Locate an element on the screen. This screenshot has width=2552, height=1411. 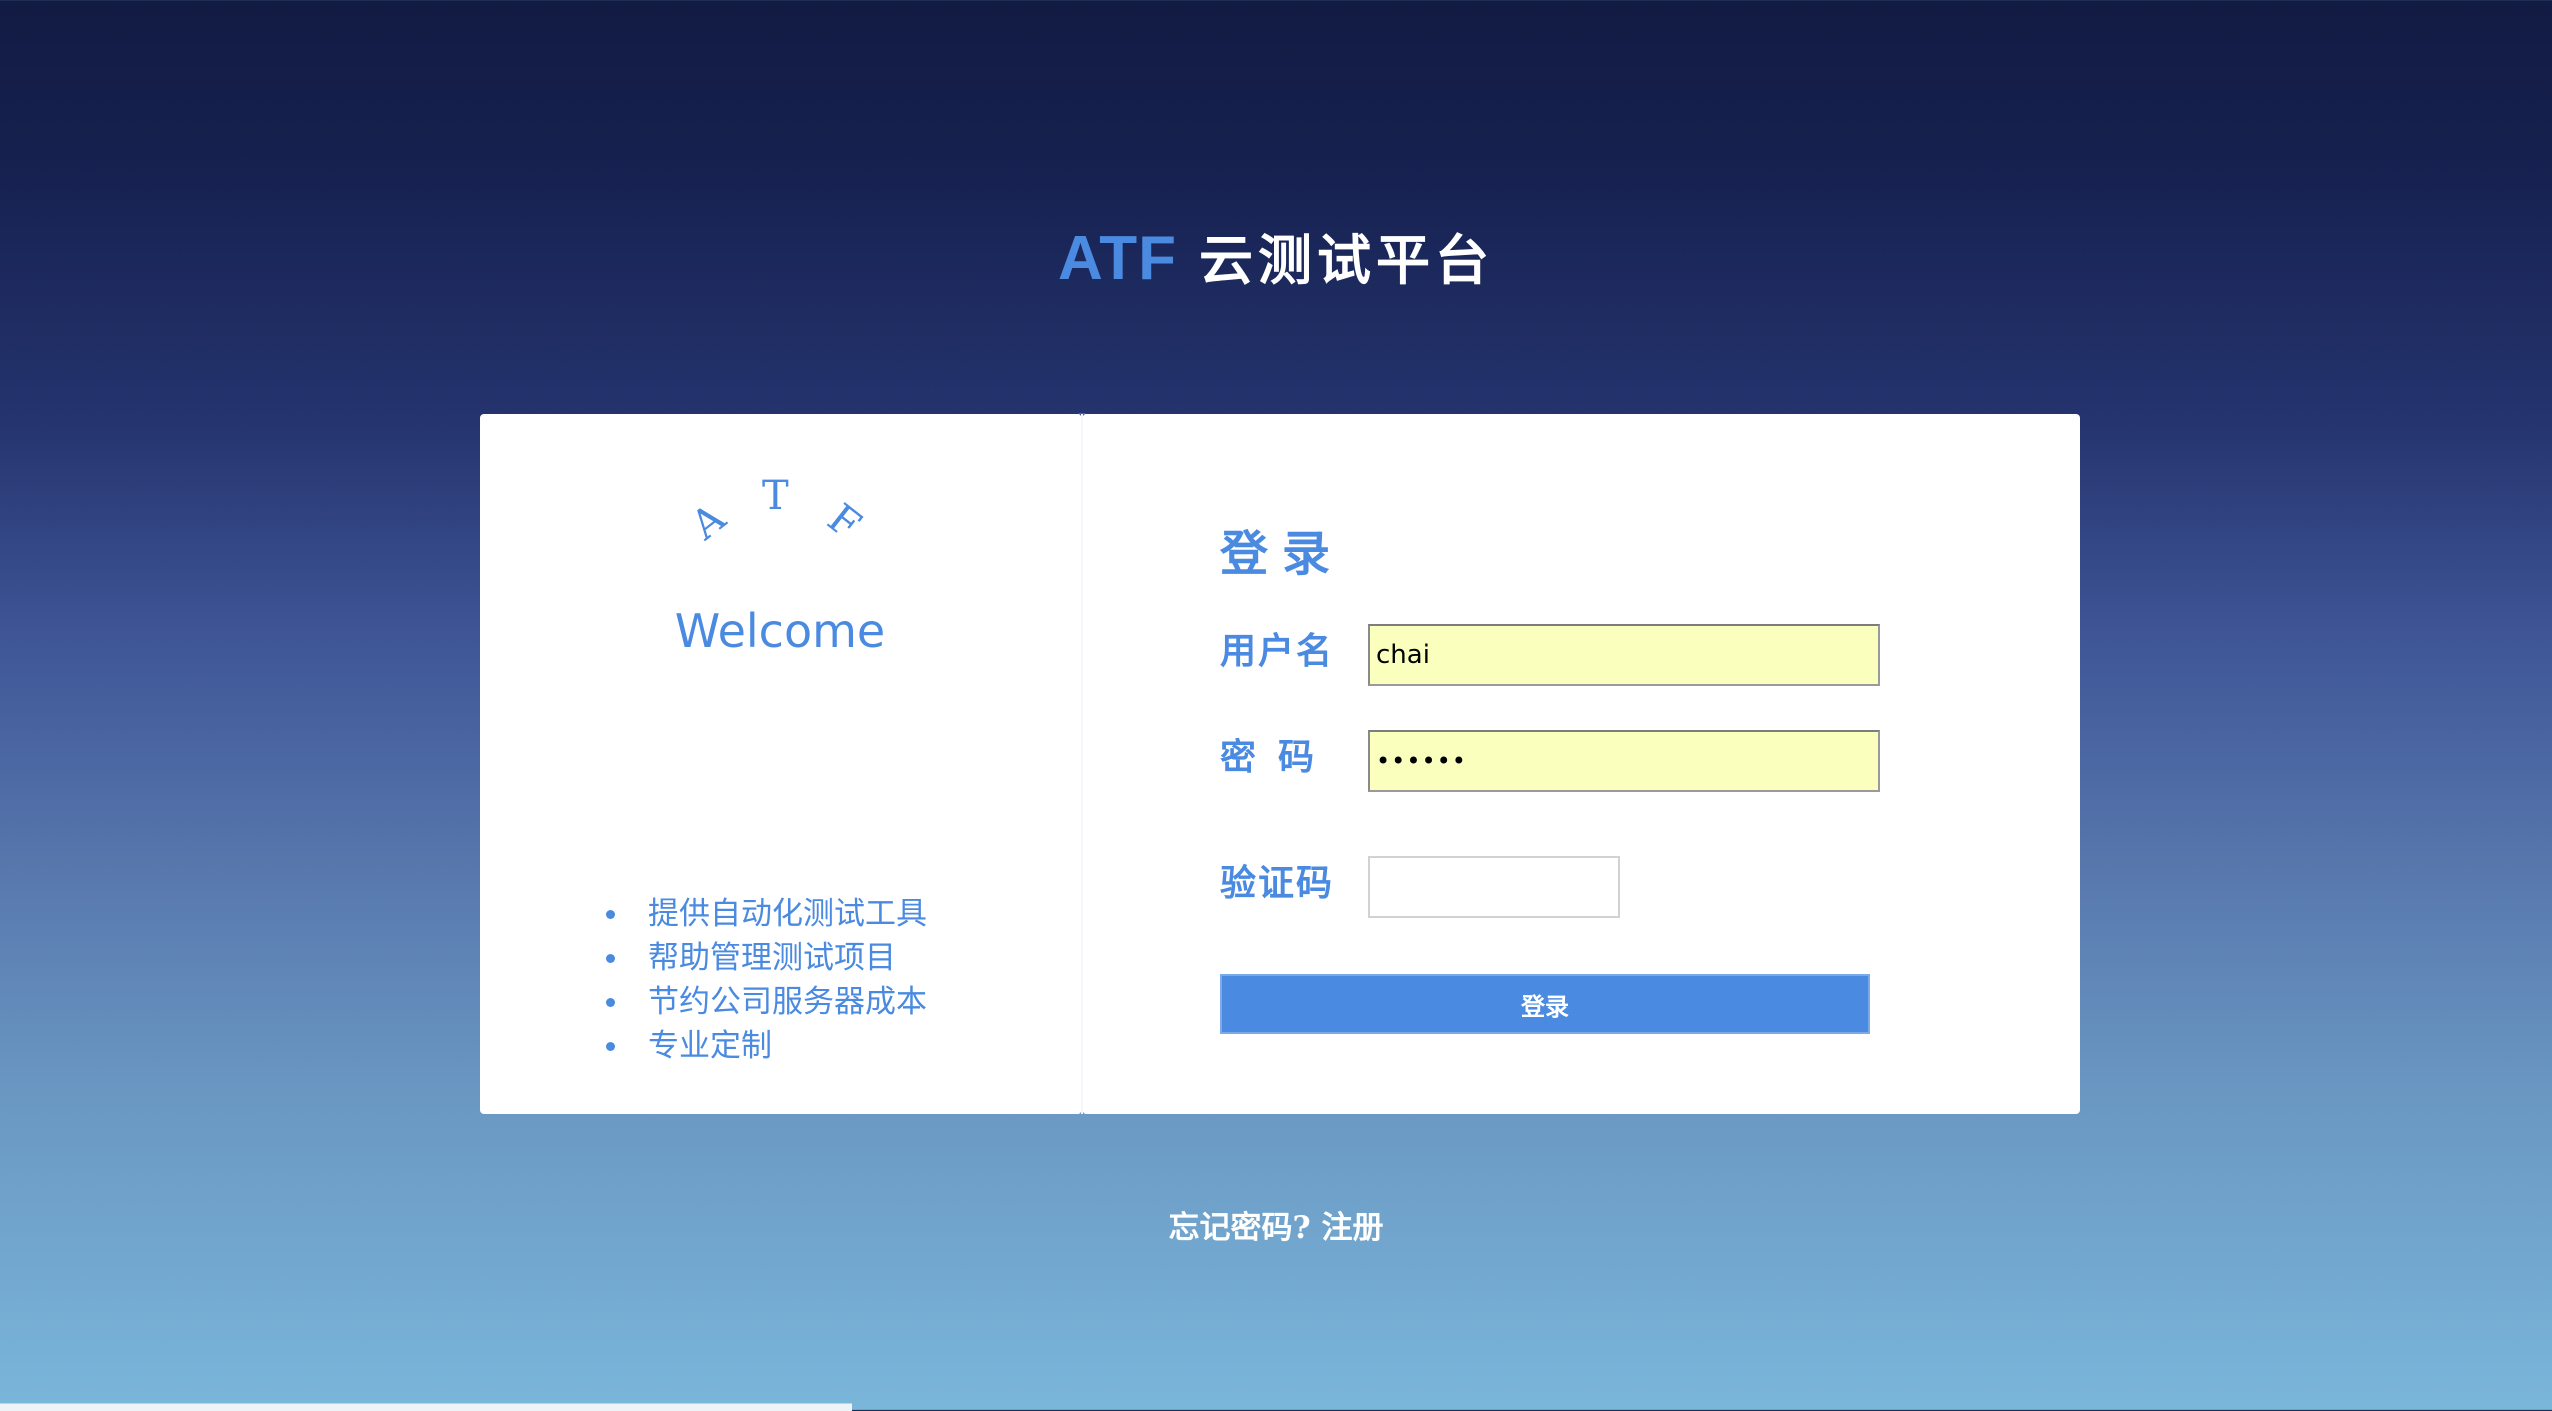
captcha-input is located at coordinates (1494, 887).